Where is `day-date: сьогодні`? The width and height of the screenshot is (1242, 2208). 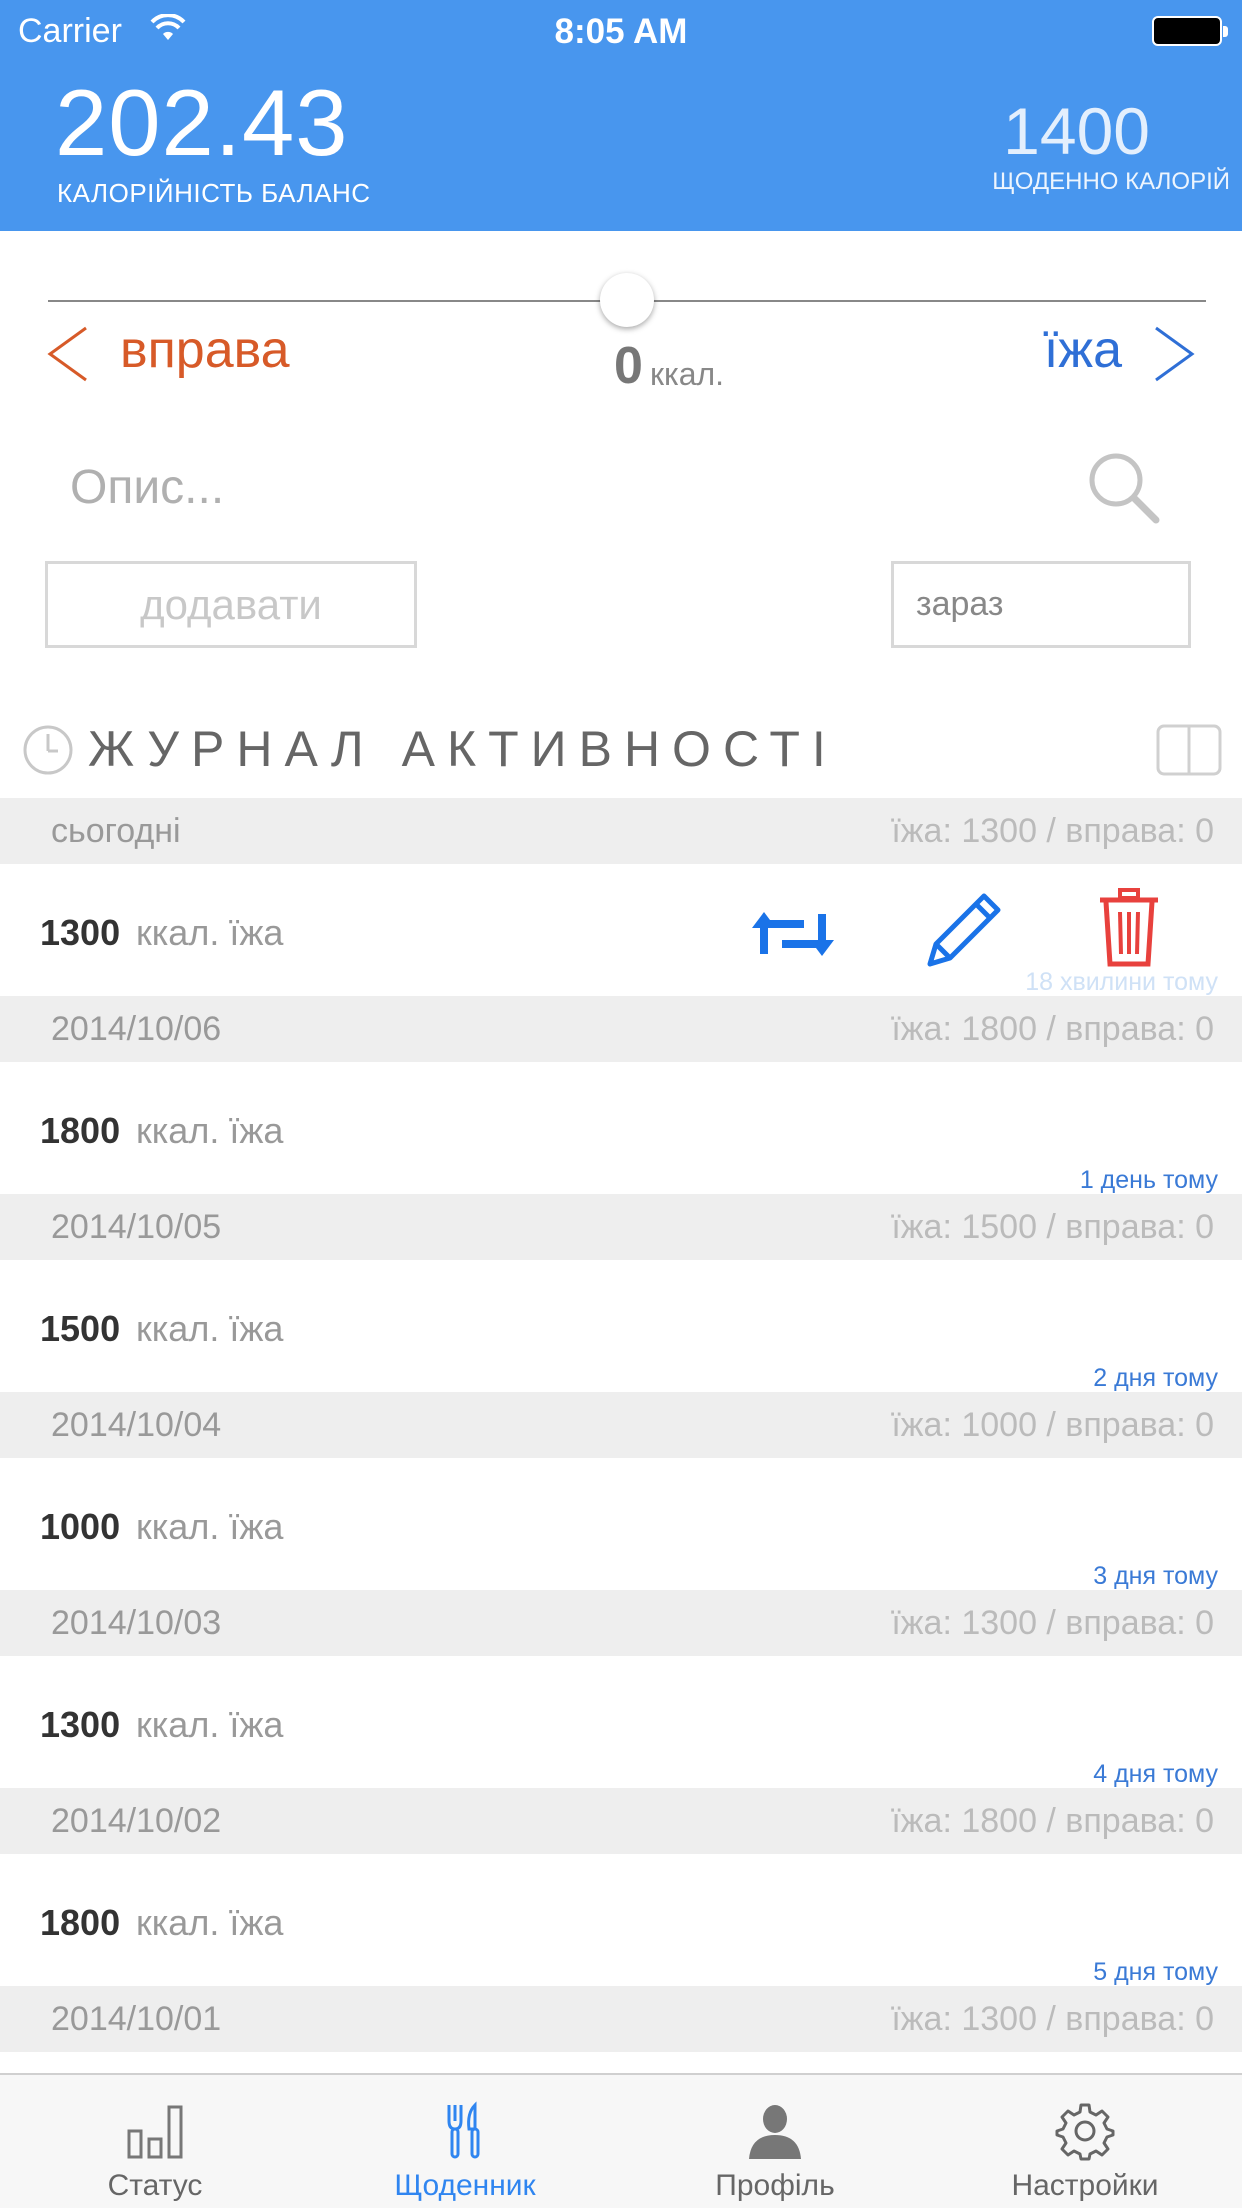
day-date: сьогодні is located at coordinates (116, 831).